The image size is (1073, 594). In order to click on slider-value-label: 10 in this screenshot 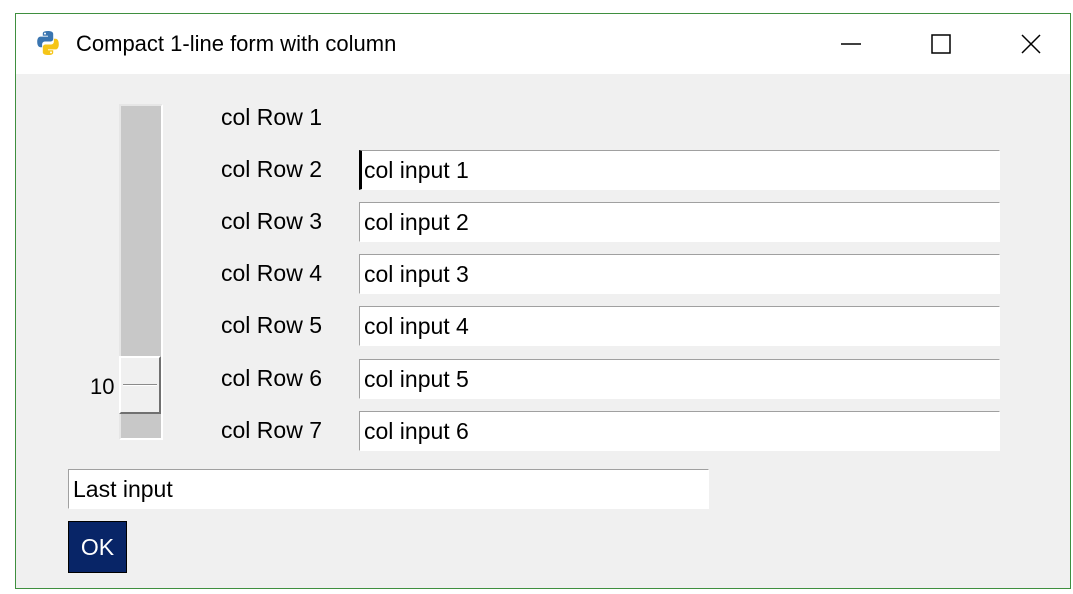, I will do `click(102, 386)`.